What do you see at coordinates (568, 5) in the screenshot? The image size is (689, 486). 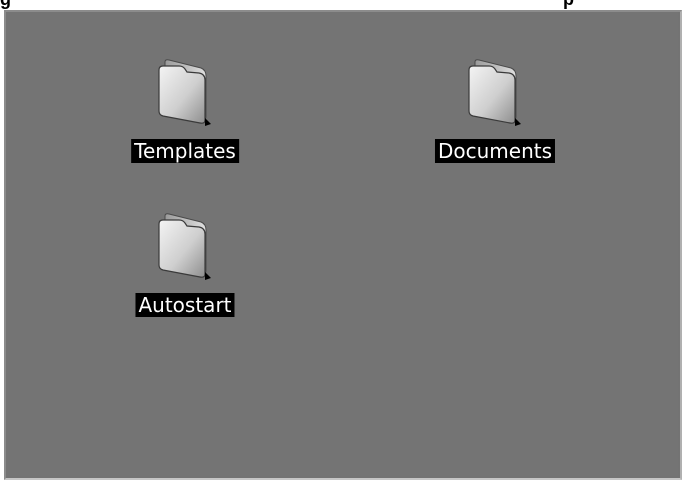 I see `window-title-fragment-right: p` at bounding box center [568, 5].